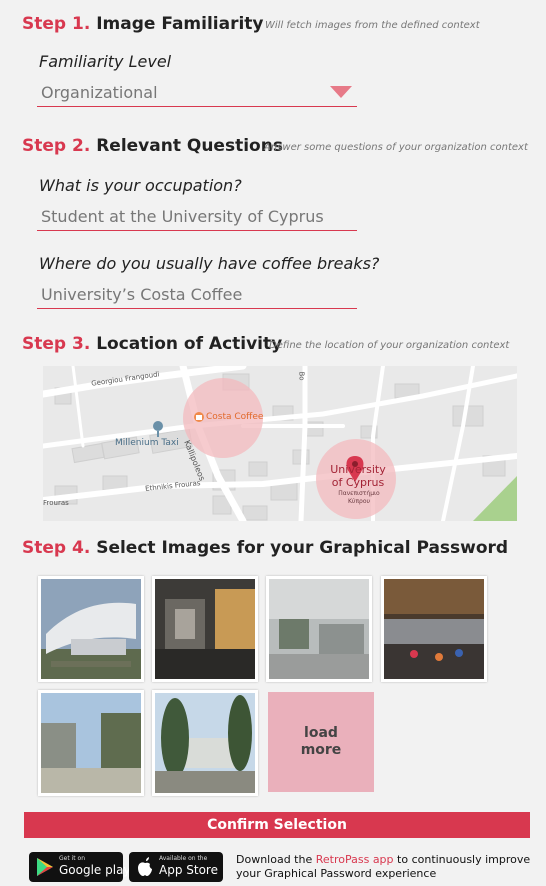  What do you see at coordinates (355, 859) in the screenshot?
I see `retropass-app-link: RetroPass app` at bounding box center [355, 859].